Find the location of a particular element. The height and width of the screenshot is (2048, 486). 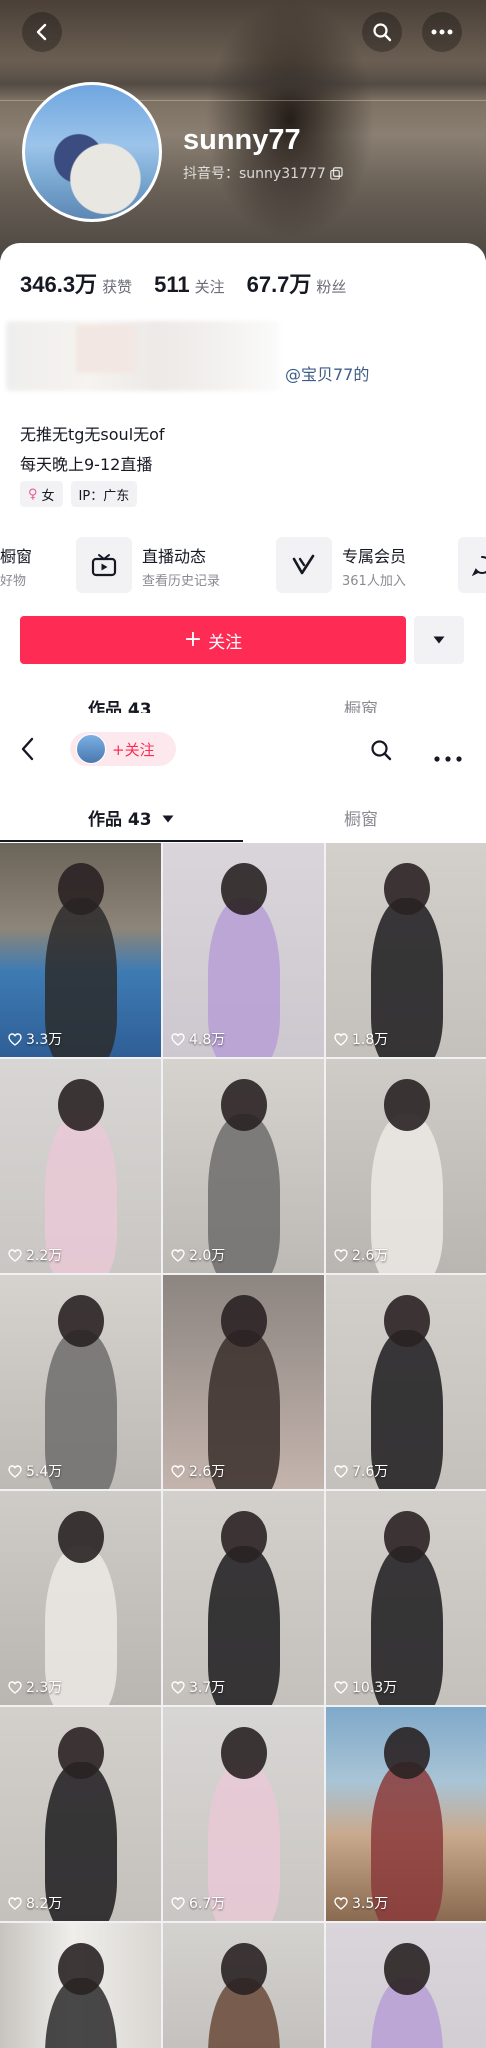

sticky-search-button is located at coordinates (381, 752).